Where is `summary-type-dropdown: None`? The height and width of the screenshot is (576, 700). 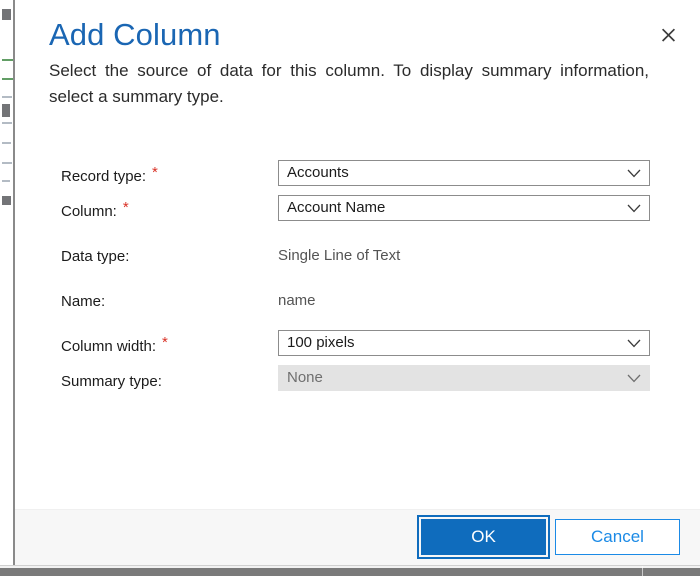 summary-type-dropdown: None is located at coordinates (464, 378).